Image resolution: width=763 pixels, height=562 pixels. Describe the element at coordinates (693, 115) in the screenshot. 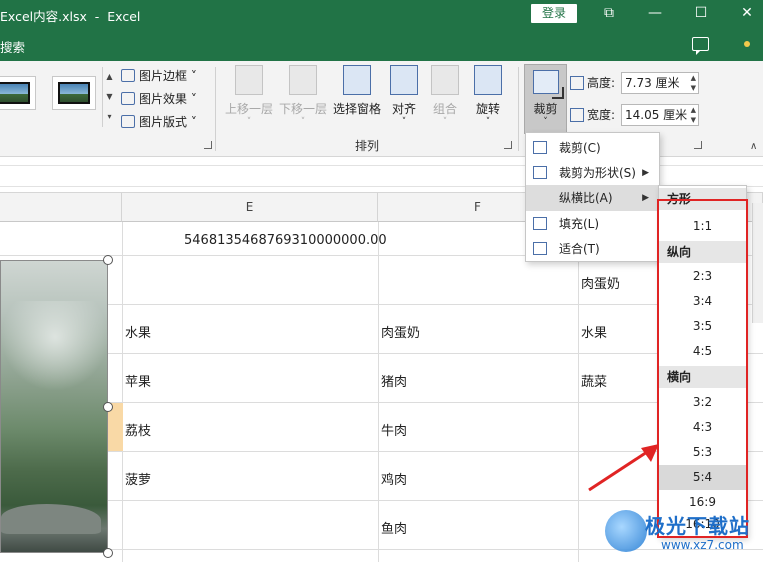

I see `width-spinner-icon: ▲ ▼` at that location.